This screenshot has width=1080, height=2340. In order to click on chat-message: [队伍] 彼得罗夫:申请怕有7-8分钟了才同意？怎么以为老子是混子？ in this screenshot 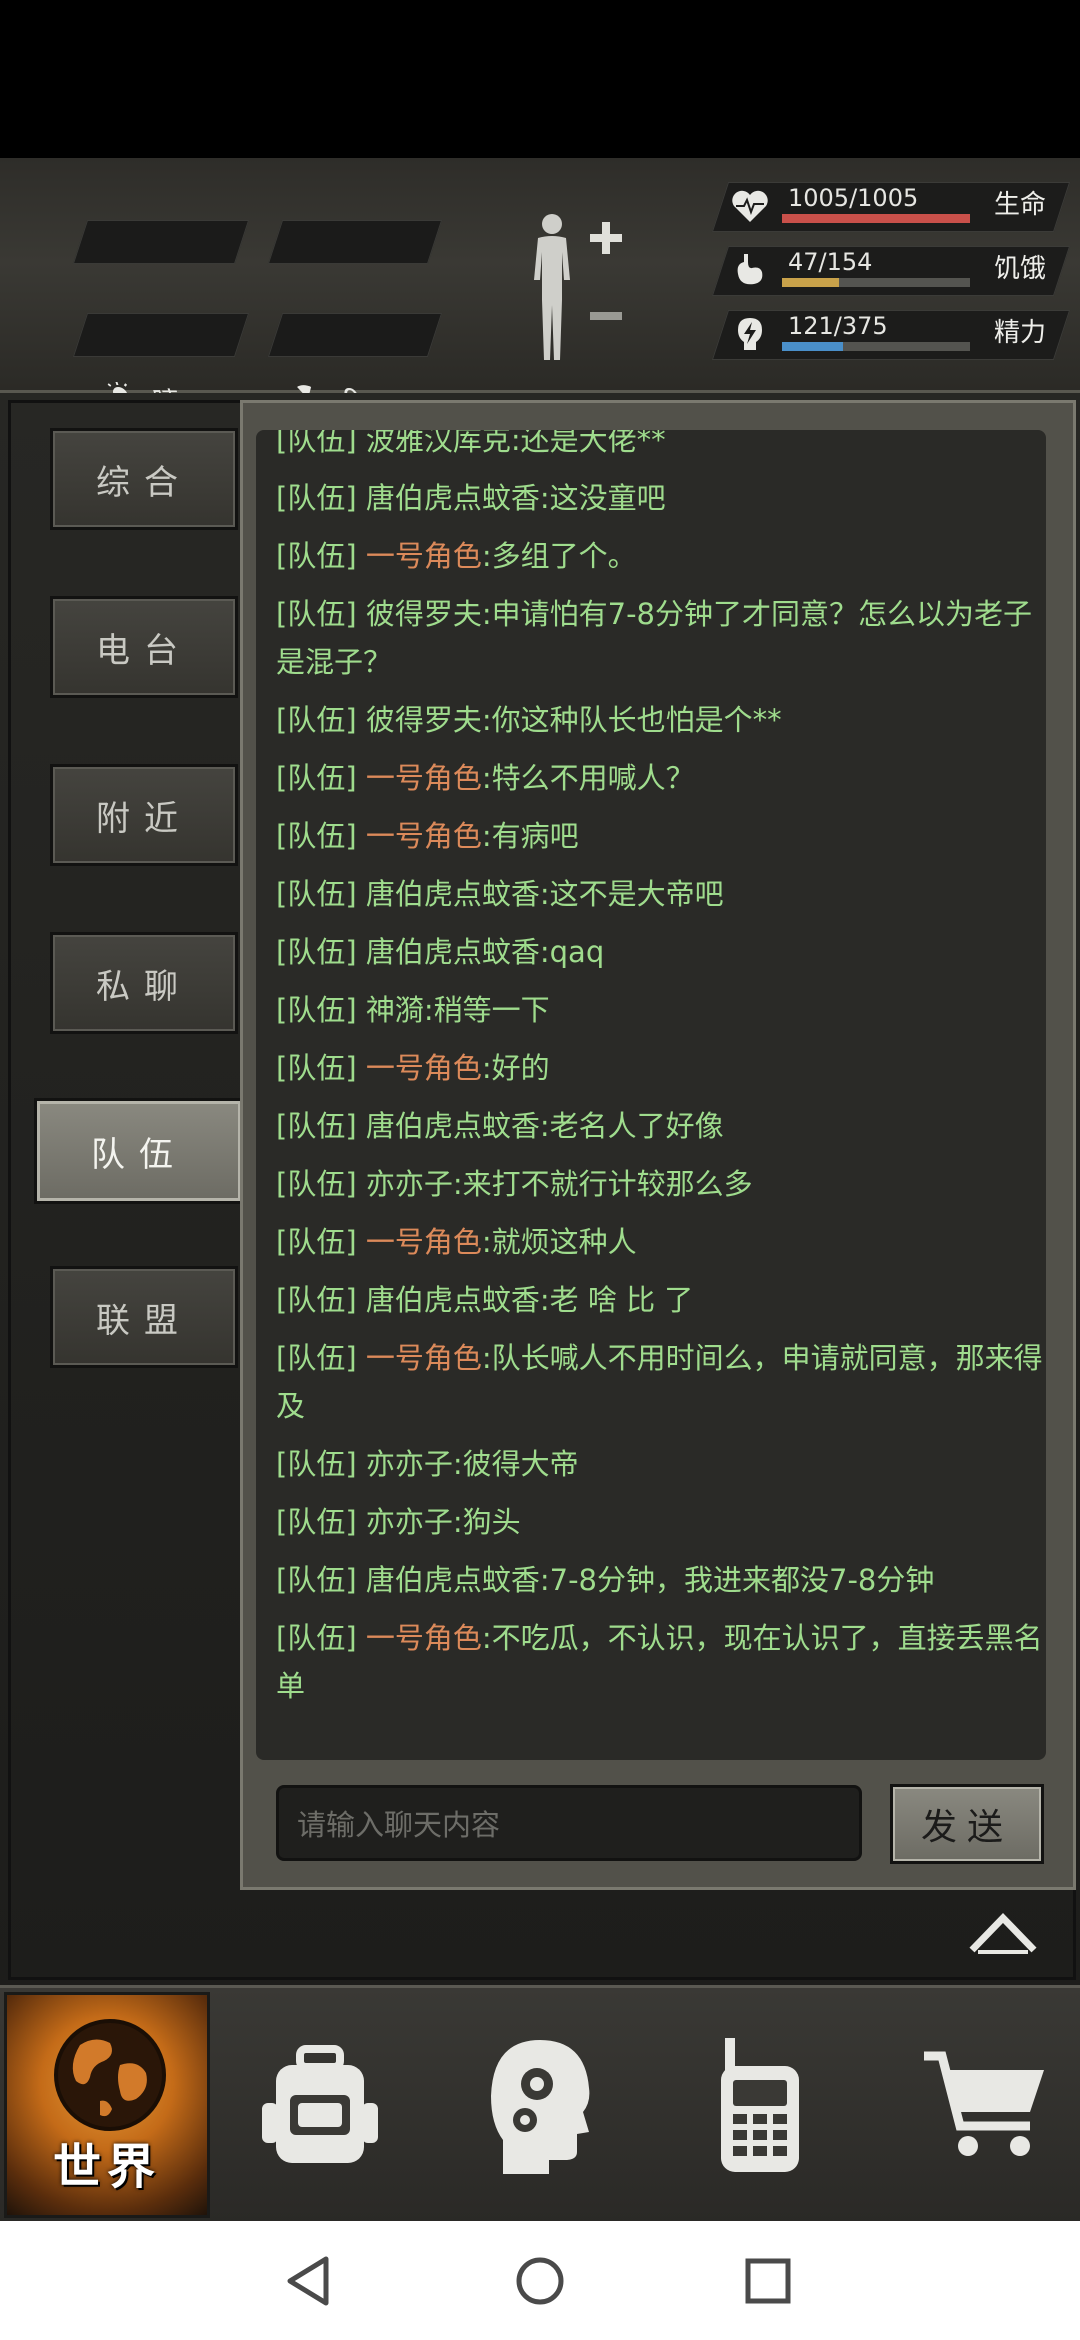, I will do `click(661, 638)`.